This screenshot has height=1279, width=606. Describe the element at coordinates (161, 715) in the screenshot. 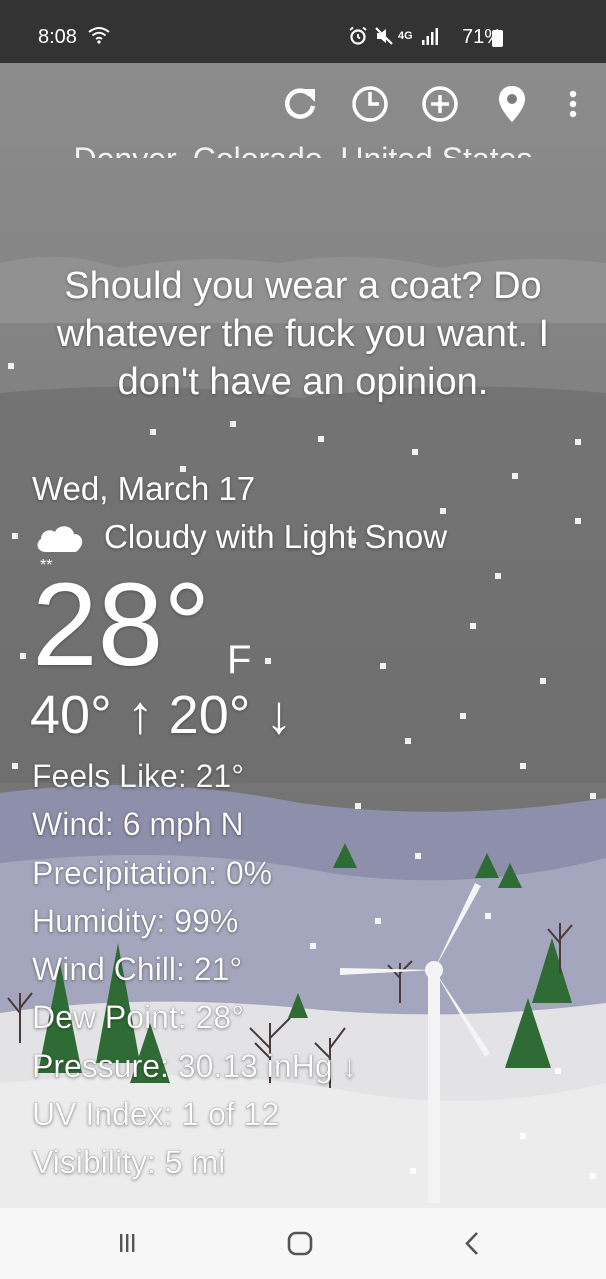

I see `high-low-temperature: 40° ↑ 20° ↓` at that location.